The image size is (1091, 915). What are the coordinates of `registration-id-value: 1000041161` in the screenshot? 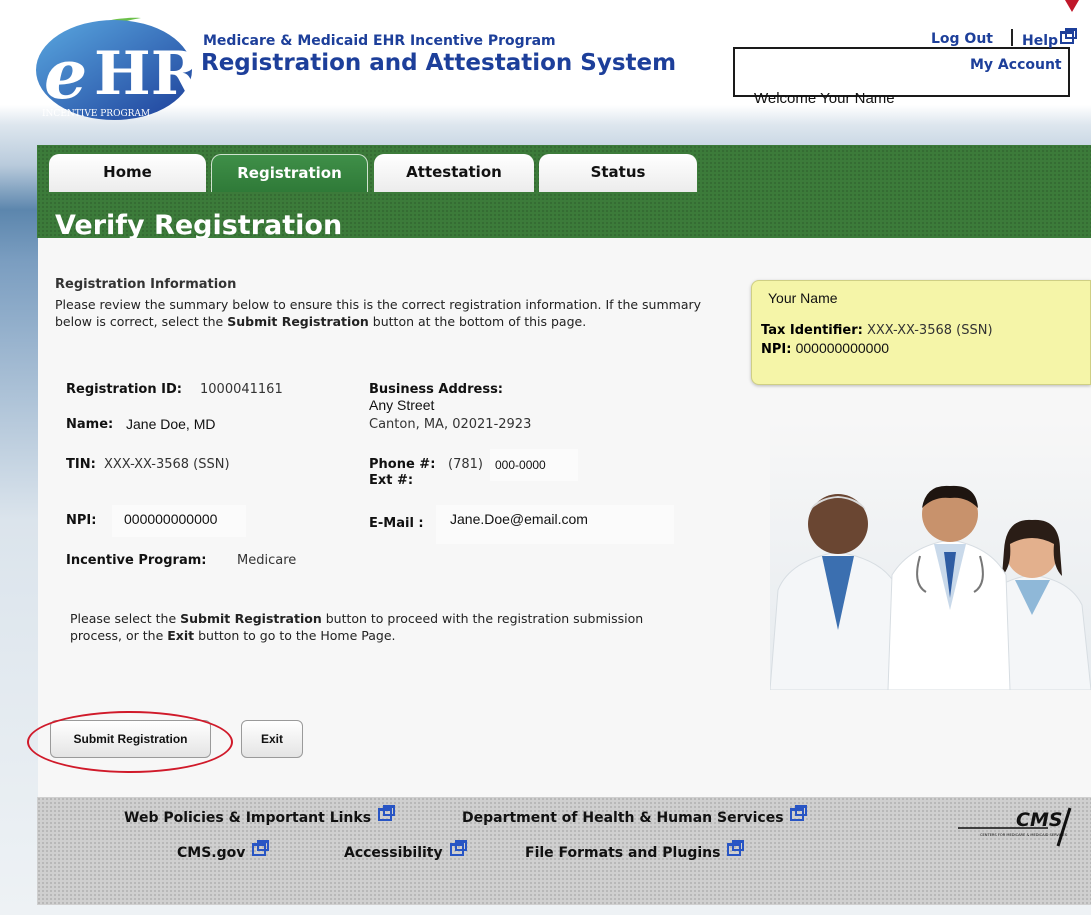 It's located at (241, 389).